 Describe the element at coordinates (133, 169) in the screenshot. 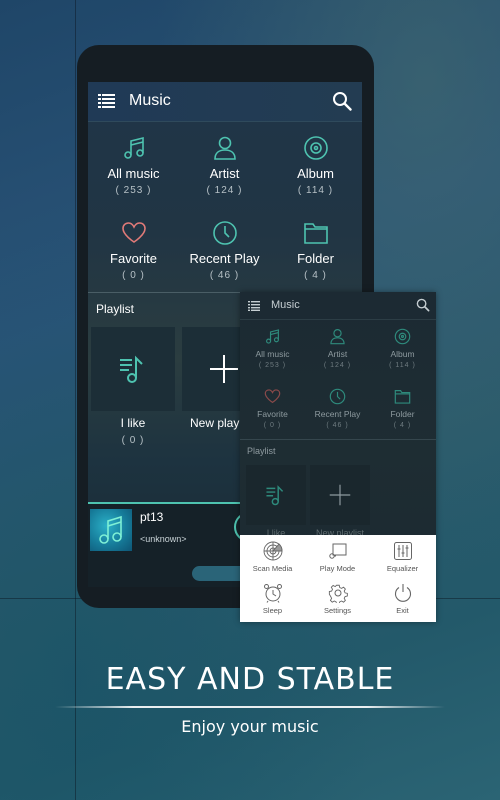

I see `category-all-music: All music ( 253 )` at that location.